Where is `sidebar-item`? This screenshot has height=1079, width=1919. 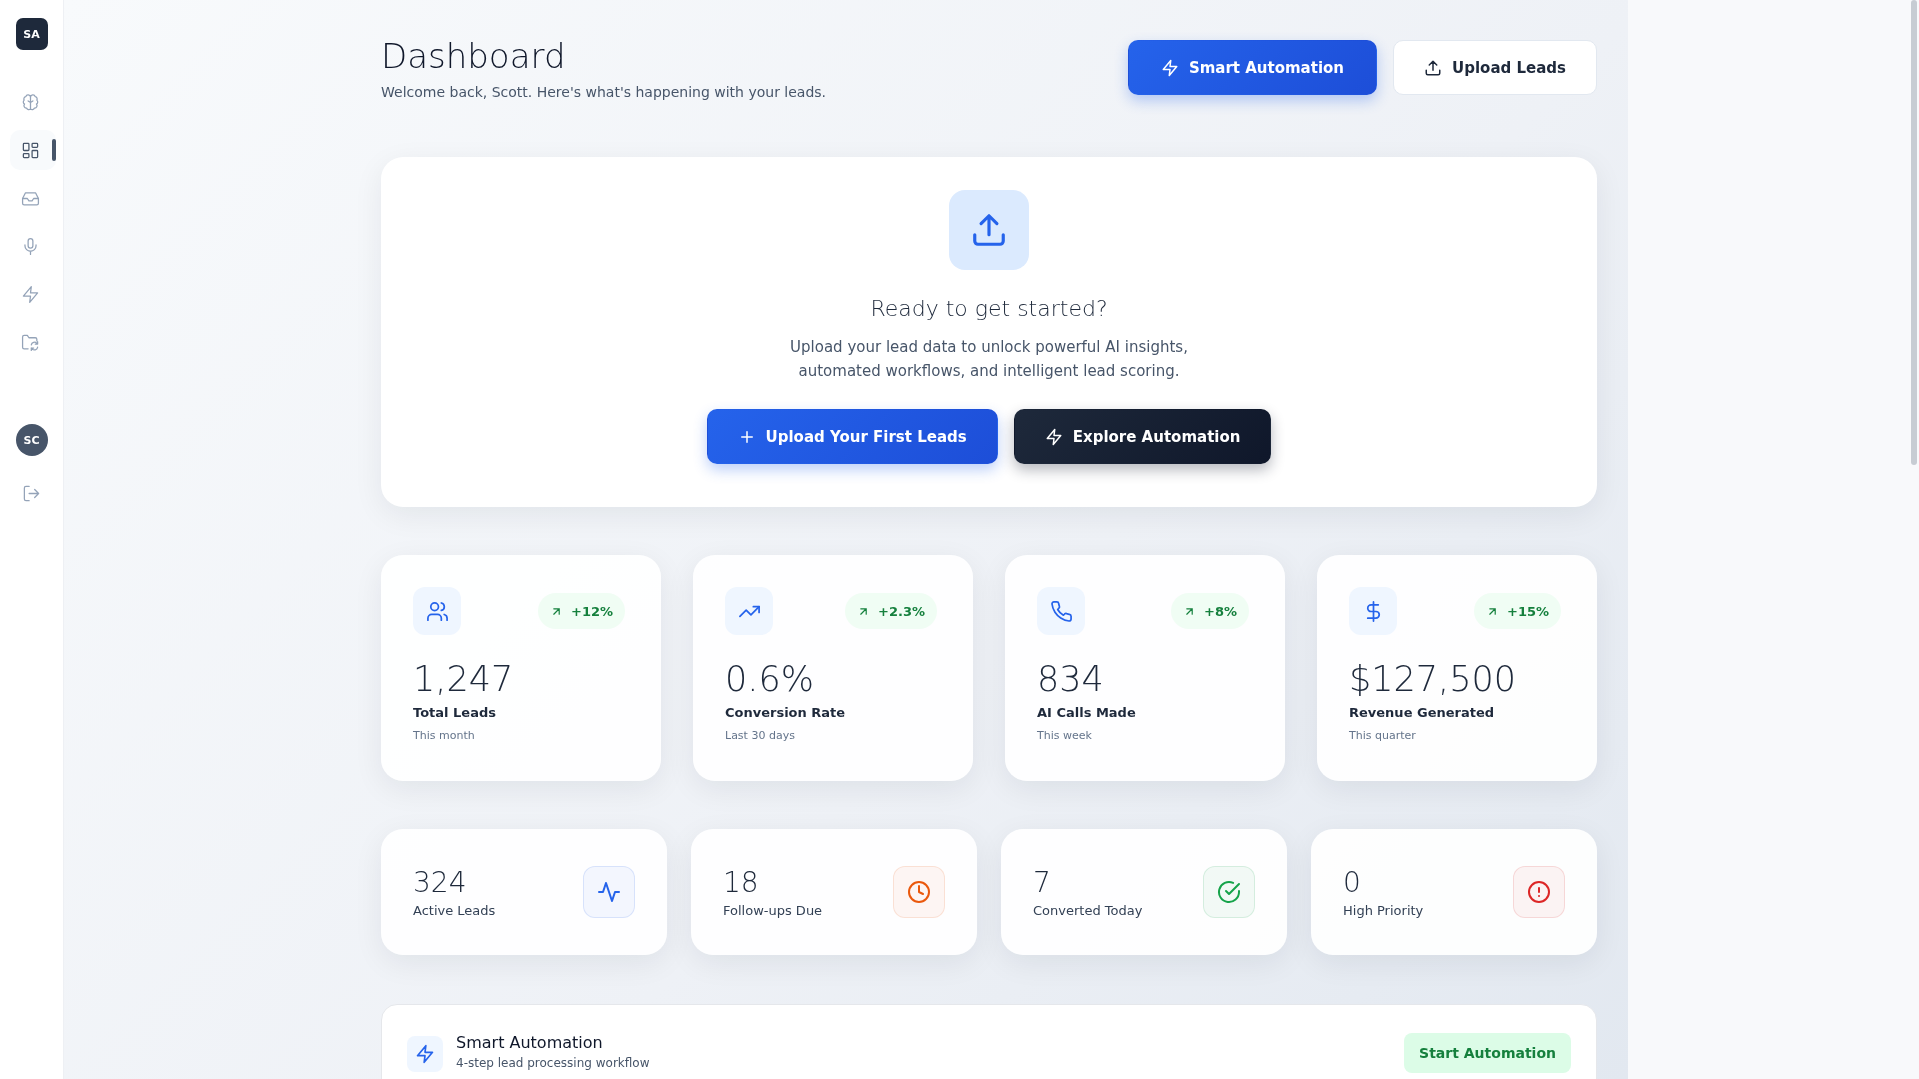
sidebar-item is located at coordinates (33, 150).